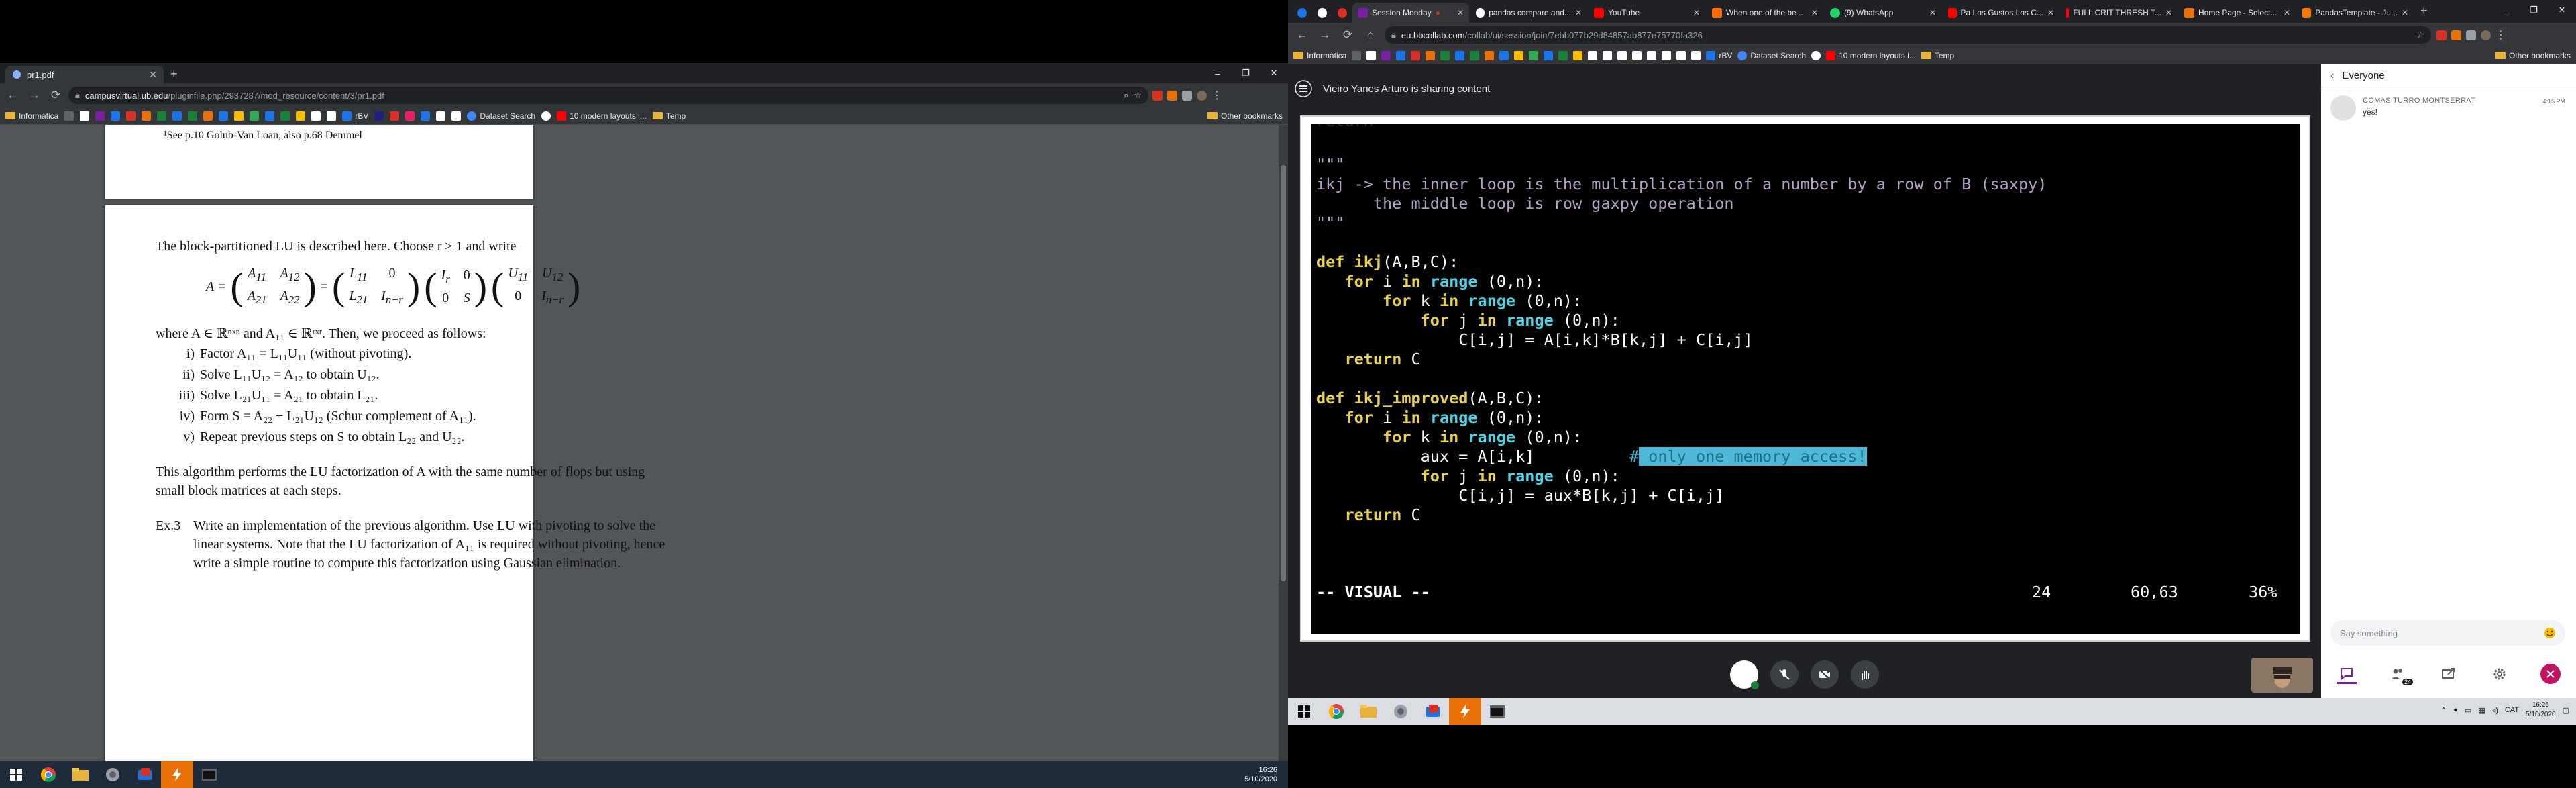  Describe the element at coordinates (1126, 95) in the screenshot. I see `search-icon: ⌕` at that location.